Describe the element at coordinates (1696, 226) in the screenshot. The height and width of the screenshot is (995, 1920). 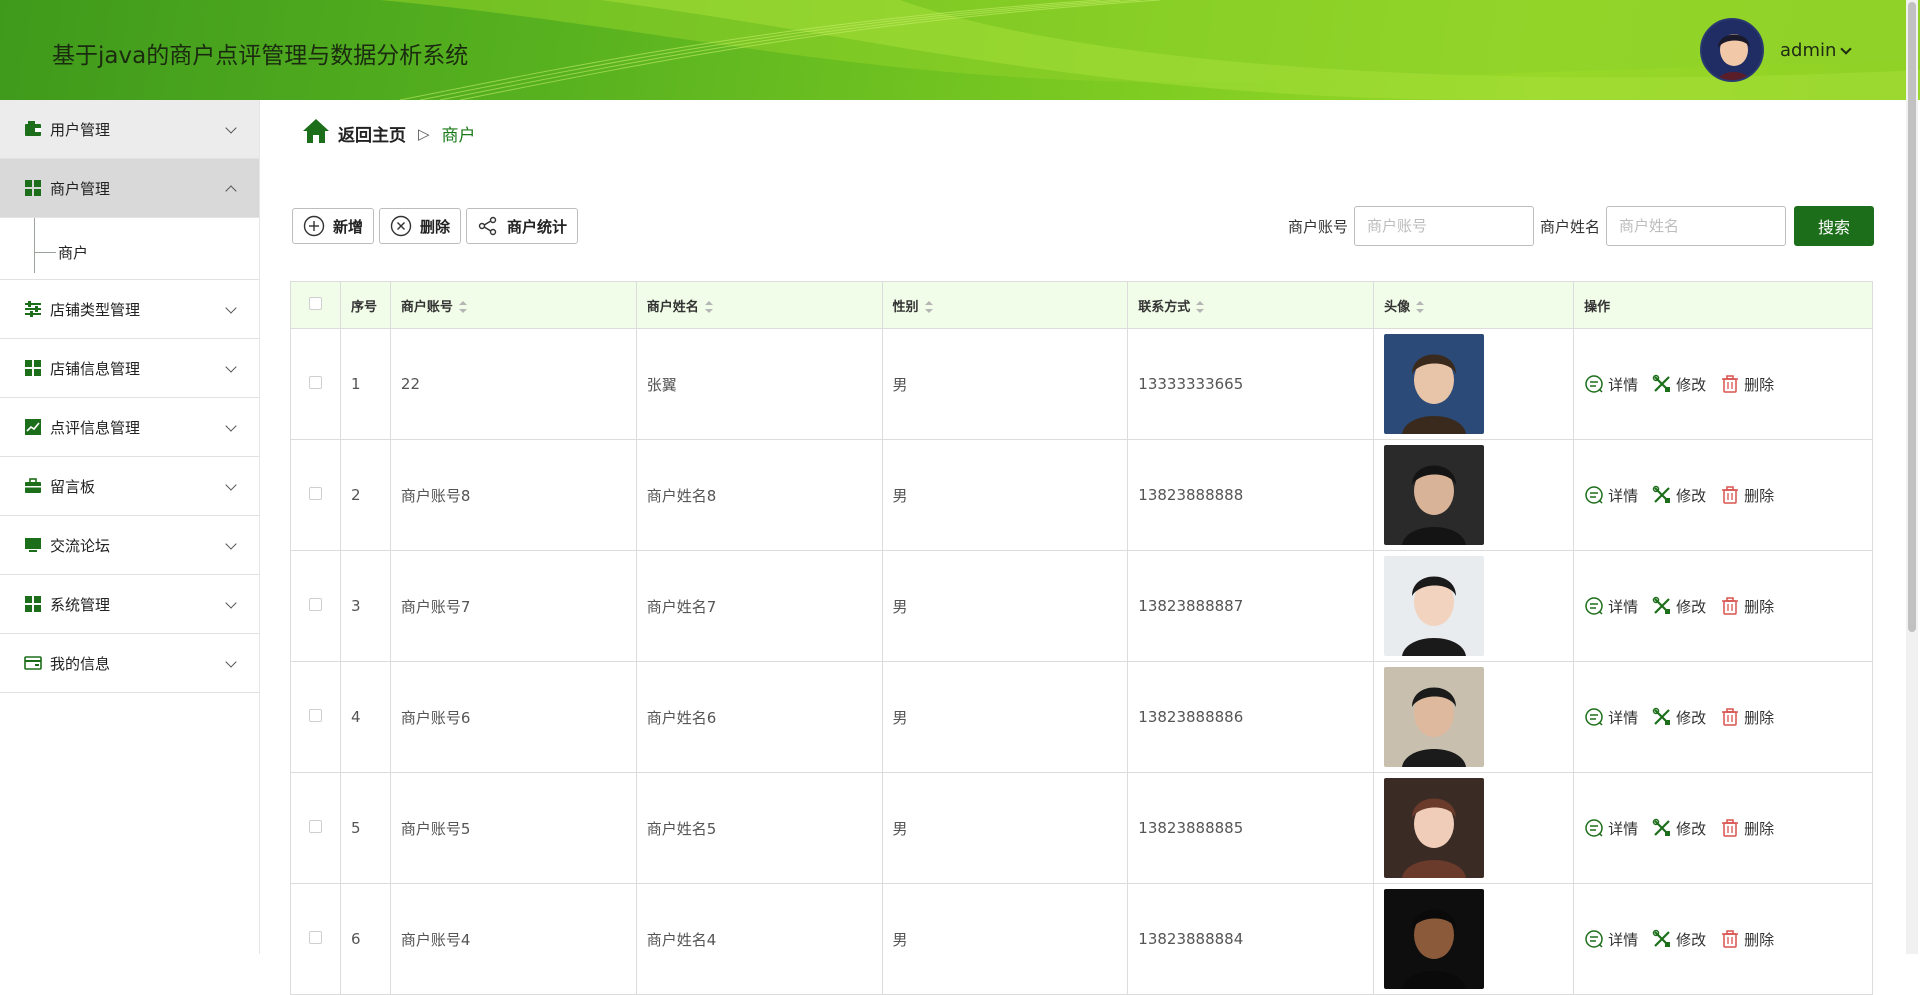
I see `name-search-input` at that location.